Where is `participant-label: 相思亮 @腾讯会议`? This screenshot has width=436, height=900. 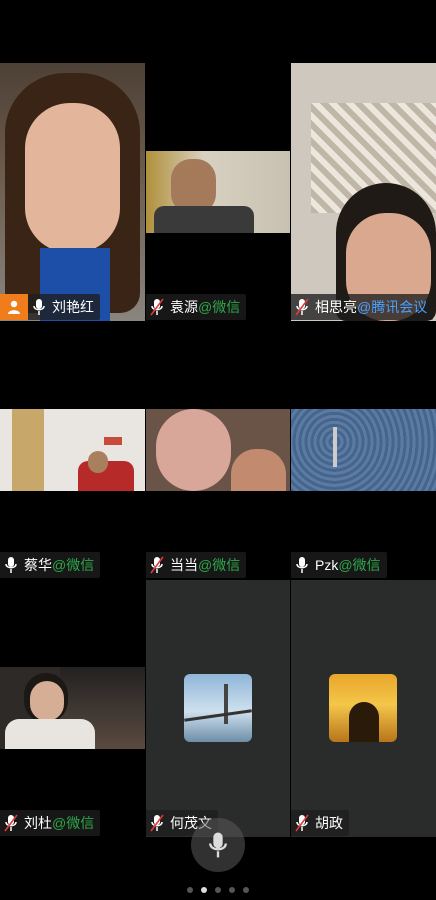 participant-label: 相思亮 @腾讯会议 is located at coordinates (362, 307).